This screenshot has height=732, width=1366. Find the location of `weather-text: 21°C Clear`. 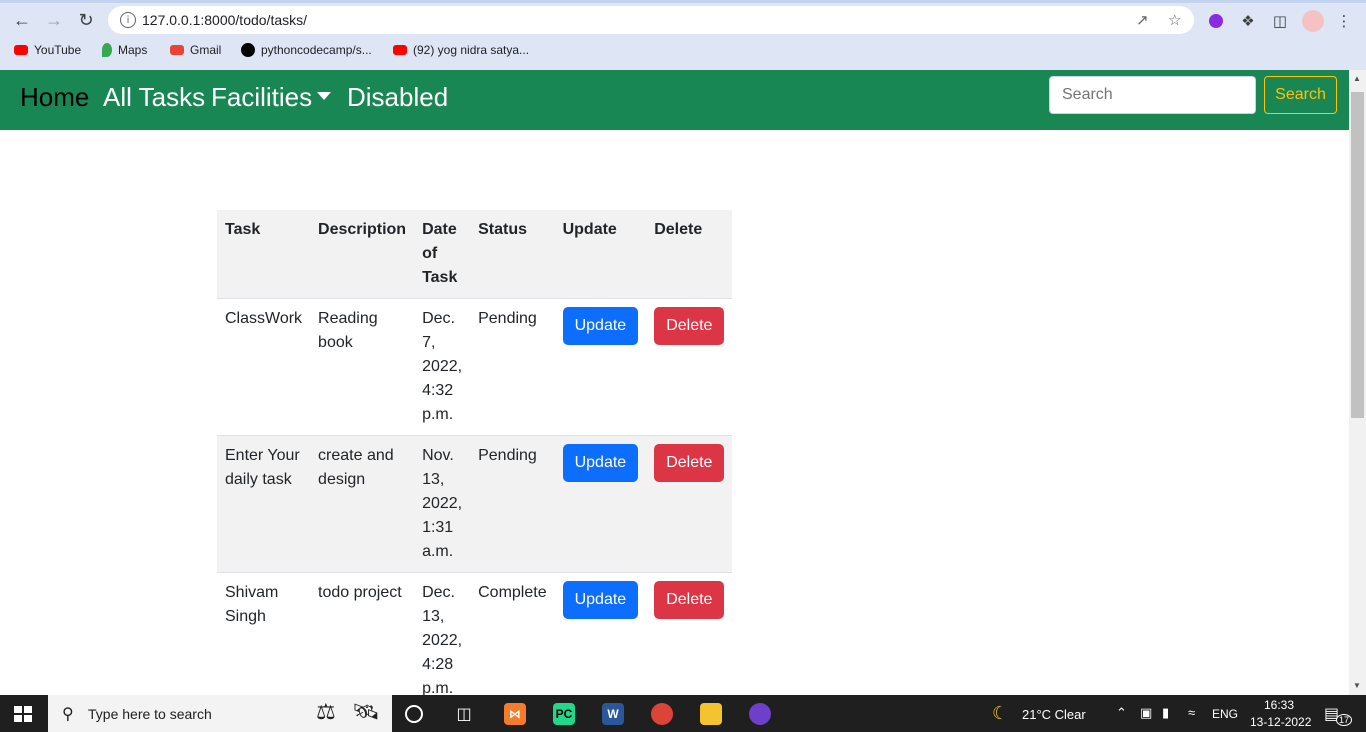

weather-text: 21°C Clear is located at coordinates (1054, 714).